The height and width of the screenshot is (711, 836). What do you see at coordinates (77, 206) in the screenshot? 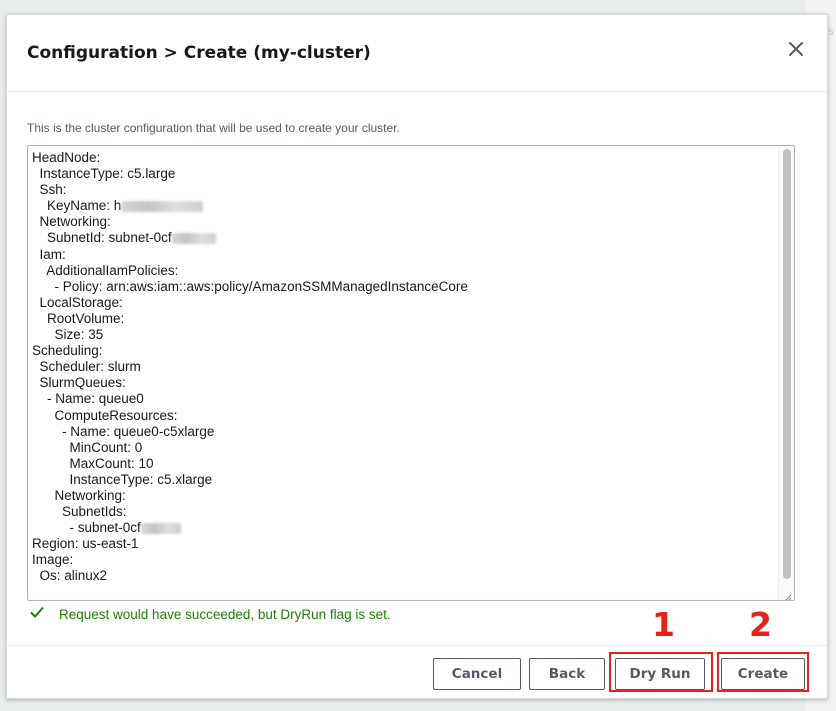
I see `config-line: KeyName: h` at bounding box center [77, 206].